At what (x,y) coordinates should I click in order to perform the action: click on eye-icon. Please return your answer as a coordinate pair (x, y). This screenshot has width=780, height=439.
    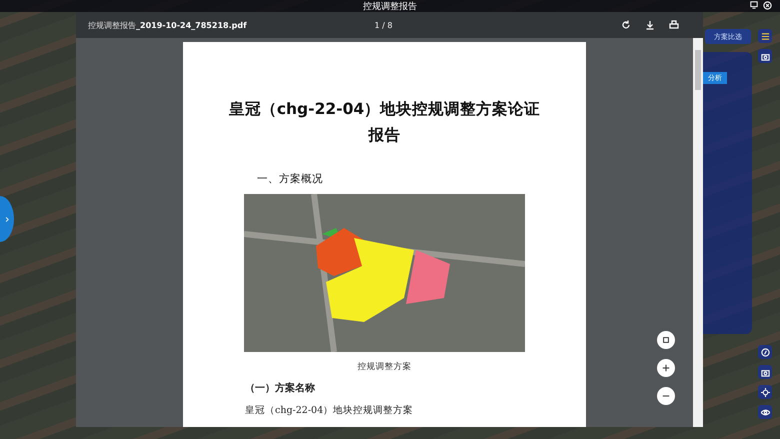
    Looking at the image, I should click on (765, 412).